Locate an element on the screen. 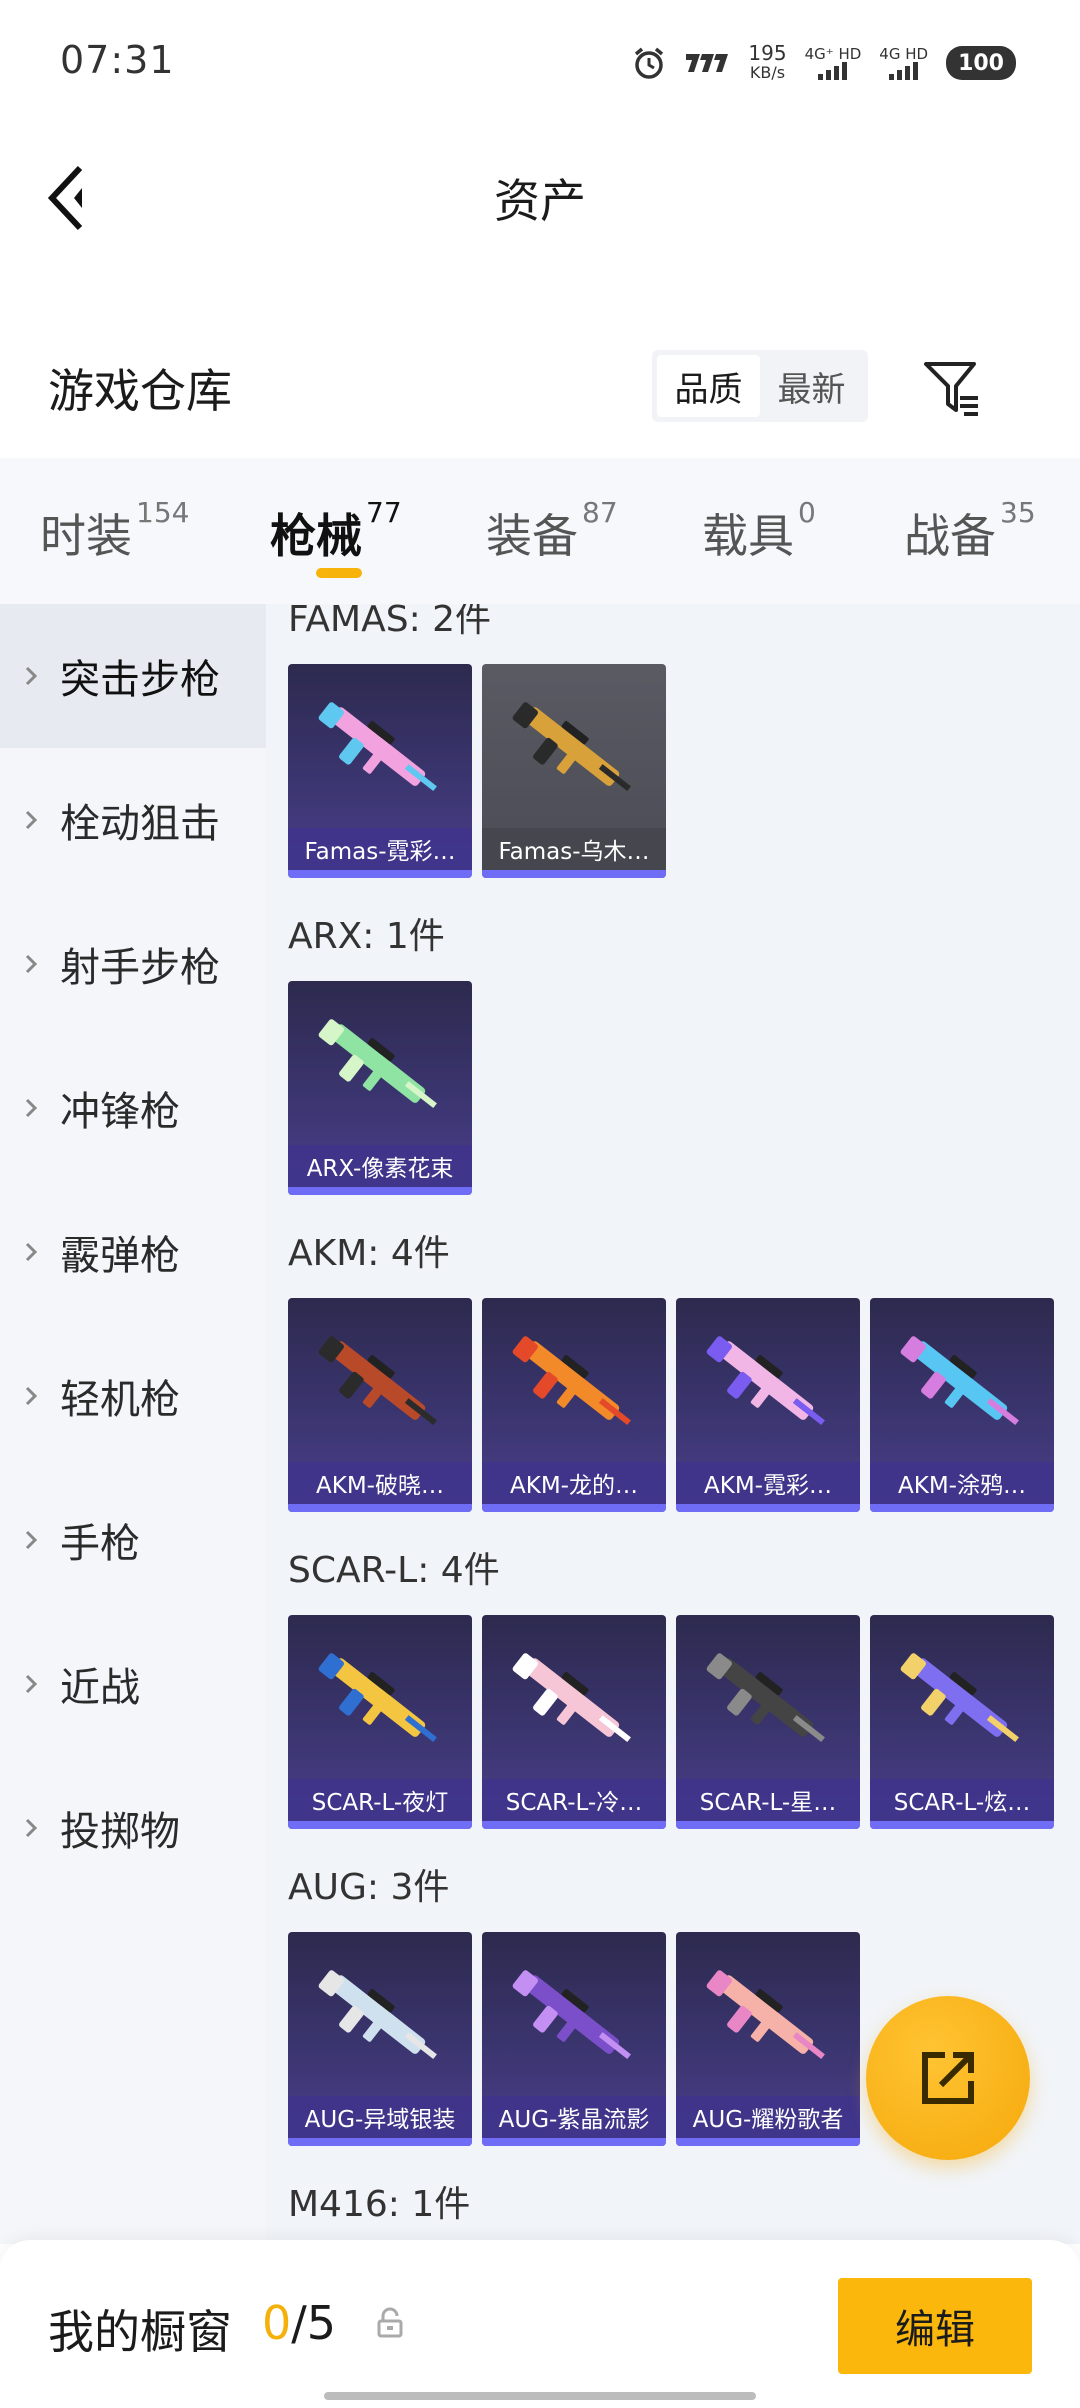  active-tab-indicator is located at coordinates (339, 573).